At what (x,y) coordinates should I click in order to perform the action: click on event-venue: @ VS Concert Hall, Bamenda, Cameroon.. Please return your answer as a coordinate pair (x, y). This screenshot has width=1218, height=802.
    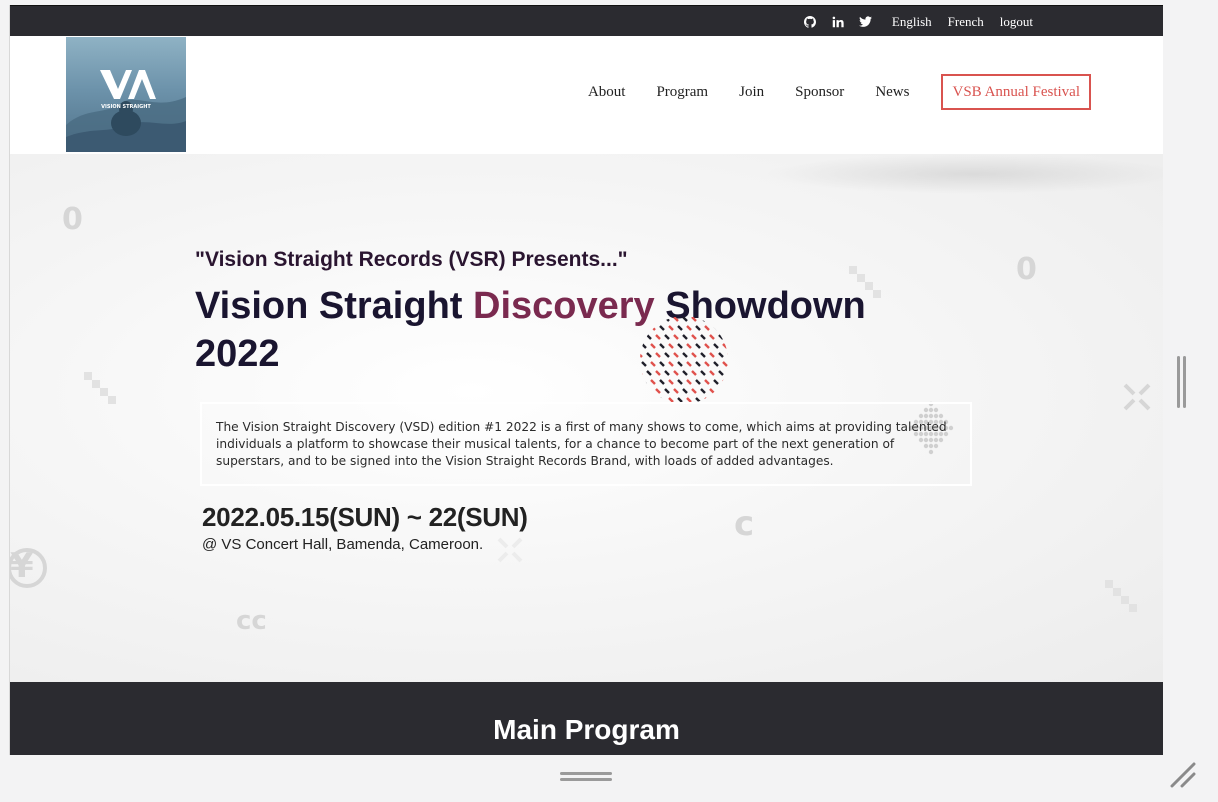
    Looking at the image, I should click on (343, 544).